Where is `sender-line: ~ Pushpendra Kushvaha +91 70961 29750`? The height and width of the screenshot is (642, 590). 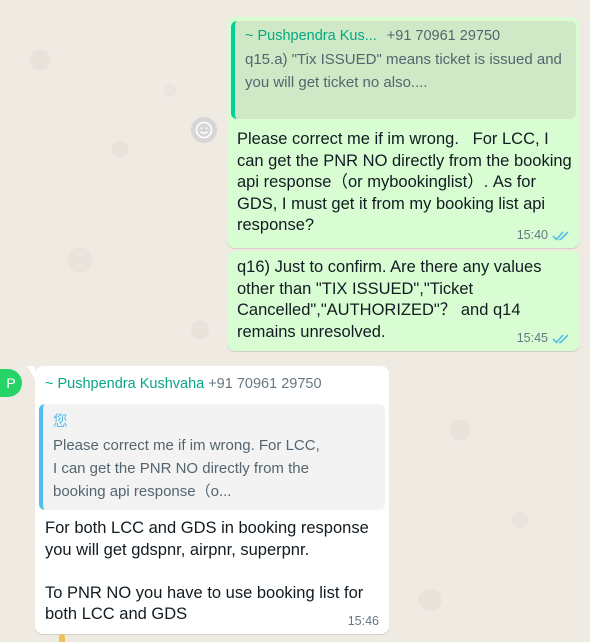 sender-line: ~ Pushpendra Kushvaha +91 70961 29750 is located at coordinates (183, 384).